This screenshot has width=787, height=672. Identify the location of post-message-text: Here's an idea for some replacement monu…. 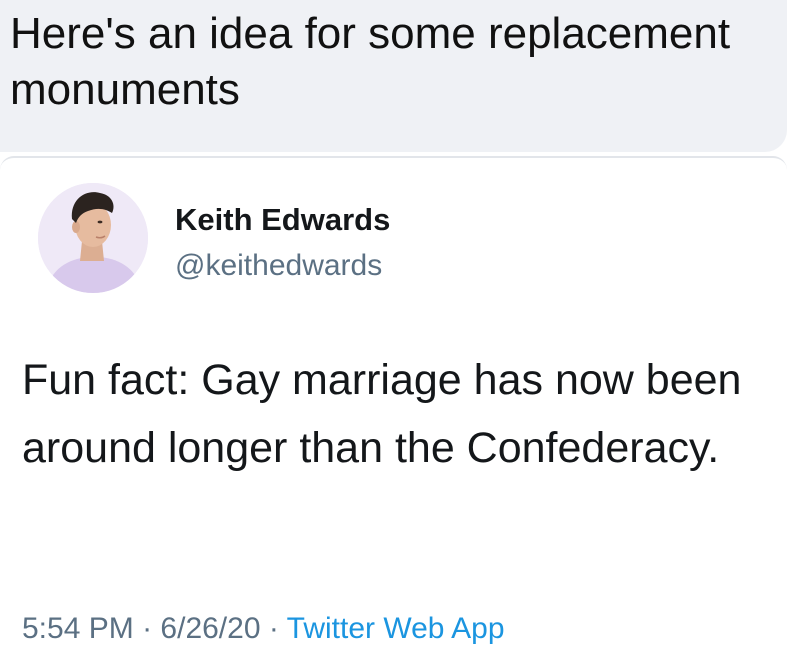
(370, 61).